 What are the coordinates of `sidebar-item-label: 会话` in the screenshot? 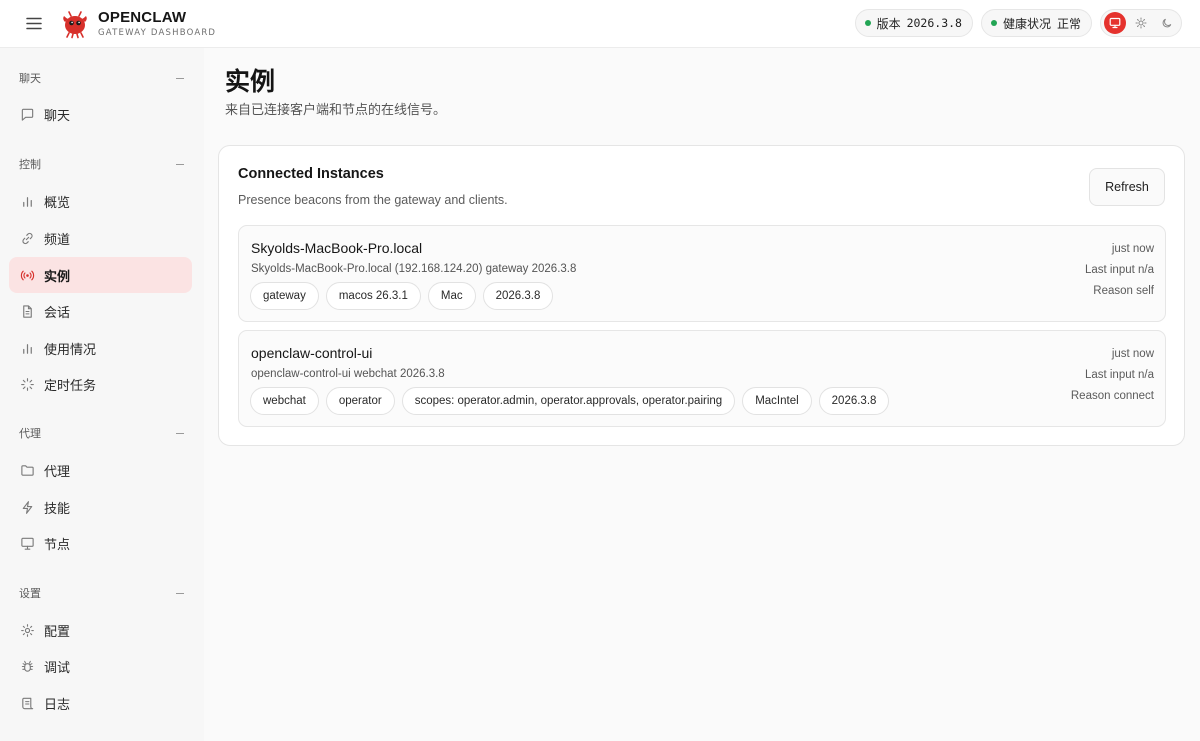 It's located at (57, 312).